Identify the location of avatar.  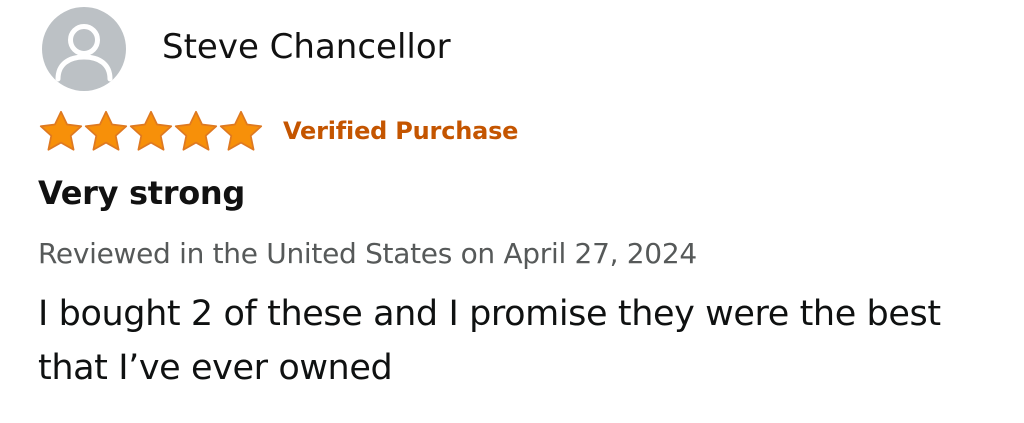
(84, 49).